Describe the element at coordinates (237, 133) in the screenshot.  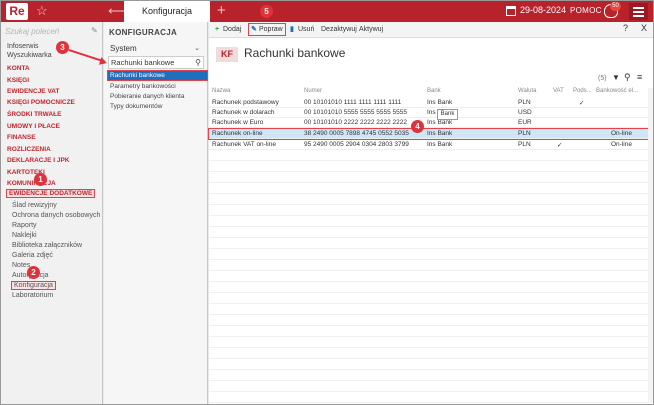
I see `cell-name: Rachunek on-line` at that location.